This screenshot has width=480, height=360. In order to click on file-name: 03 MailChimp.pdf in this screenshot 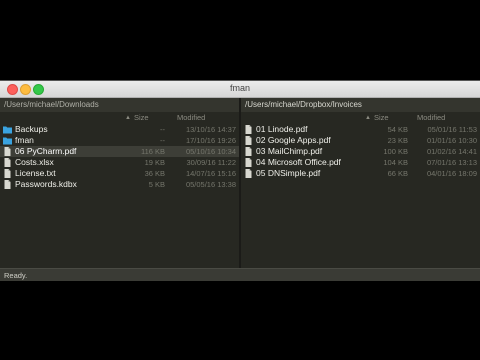, I will do `click(289, 151)`.